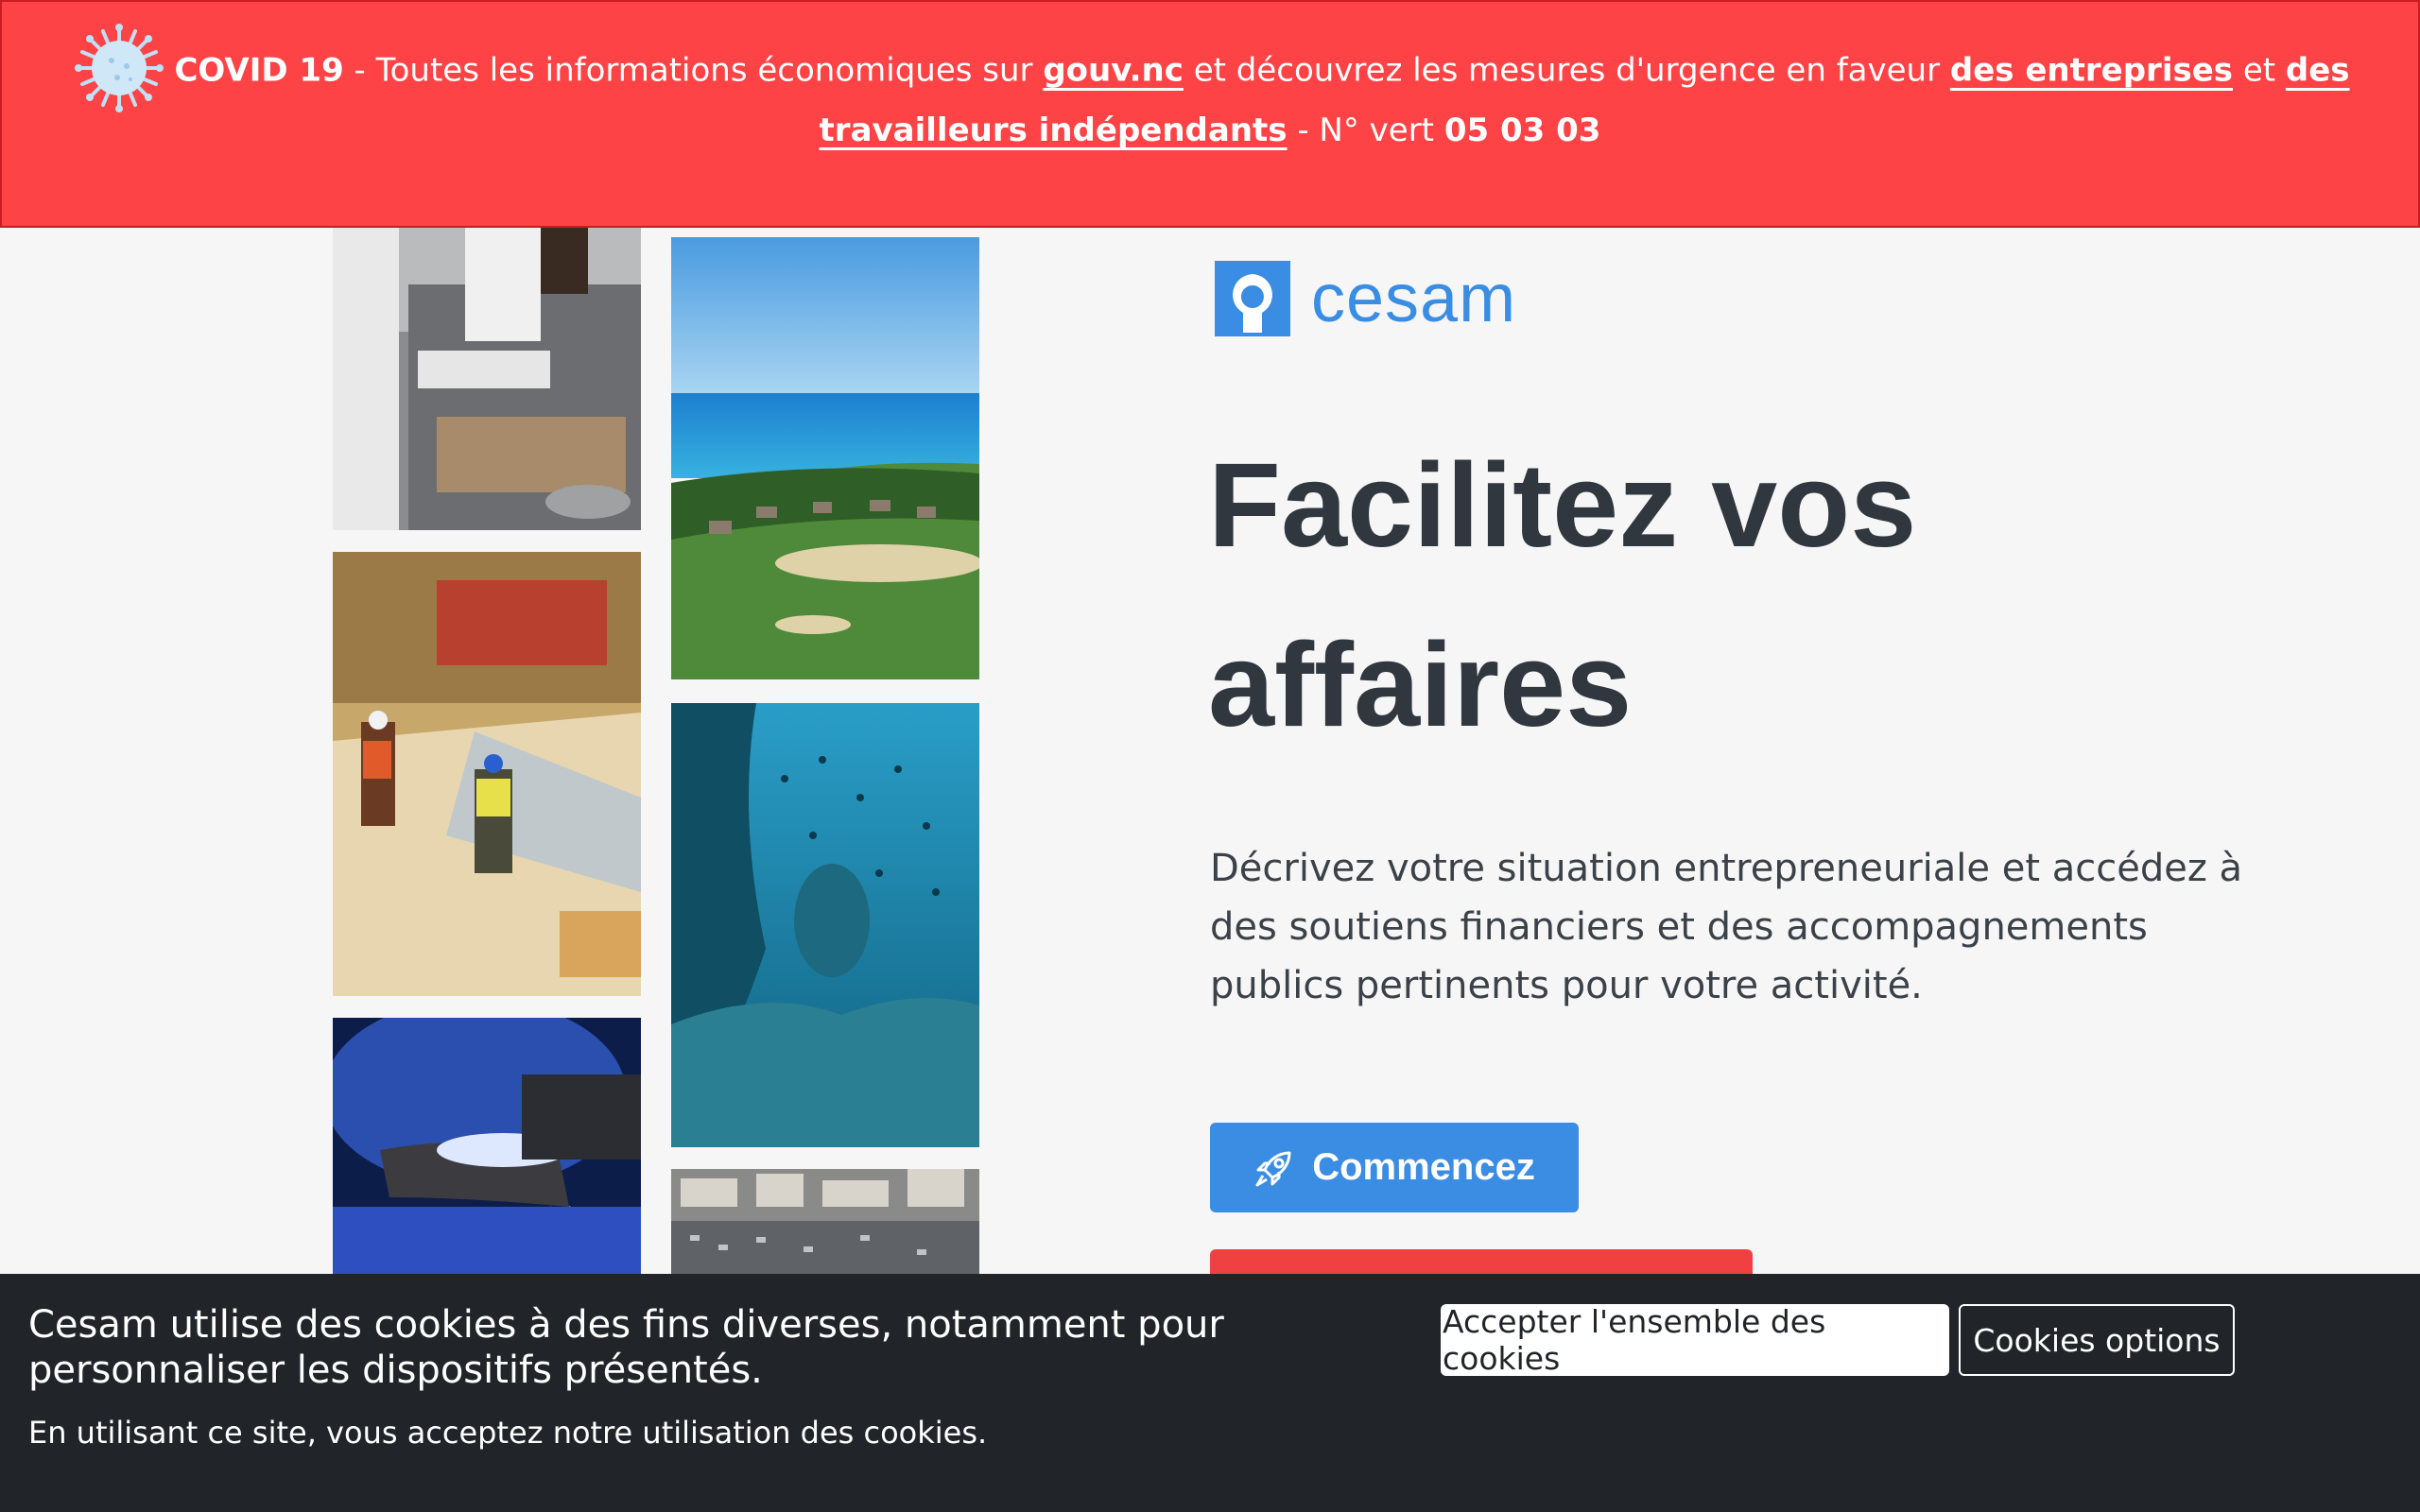  What do you see at coordinates (1562, 505) in the screenshot?
I see `hero-title-line-1: Facilitez vos` at bounding box center [1562, 505].